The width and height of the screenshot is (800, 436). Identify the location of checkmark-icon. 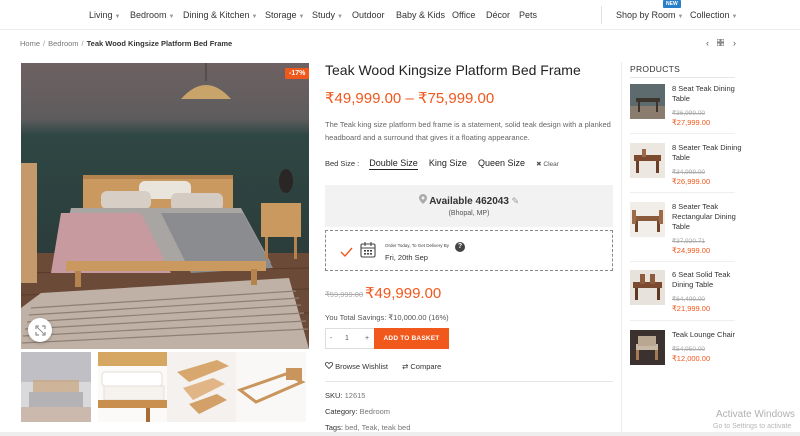
(346, 253).